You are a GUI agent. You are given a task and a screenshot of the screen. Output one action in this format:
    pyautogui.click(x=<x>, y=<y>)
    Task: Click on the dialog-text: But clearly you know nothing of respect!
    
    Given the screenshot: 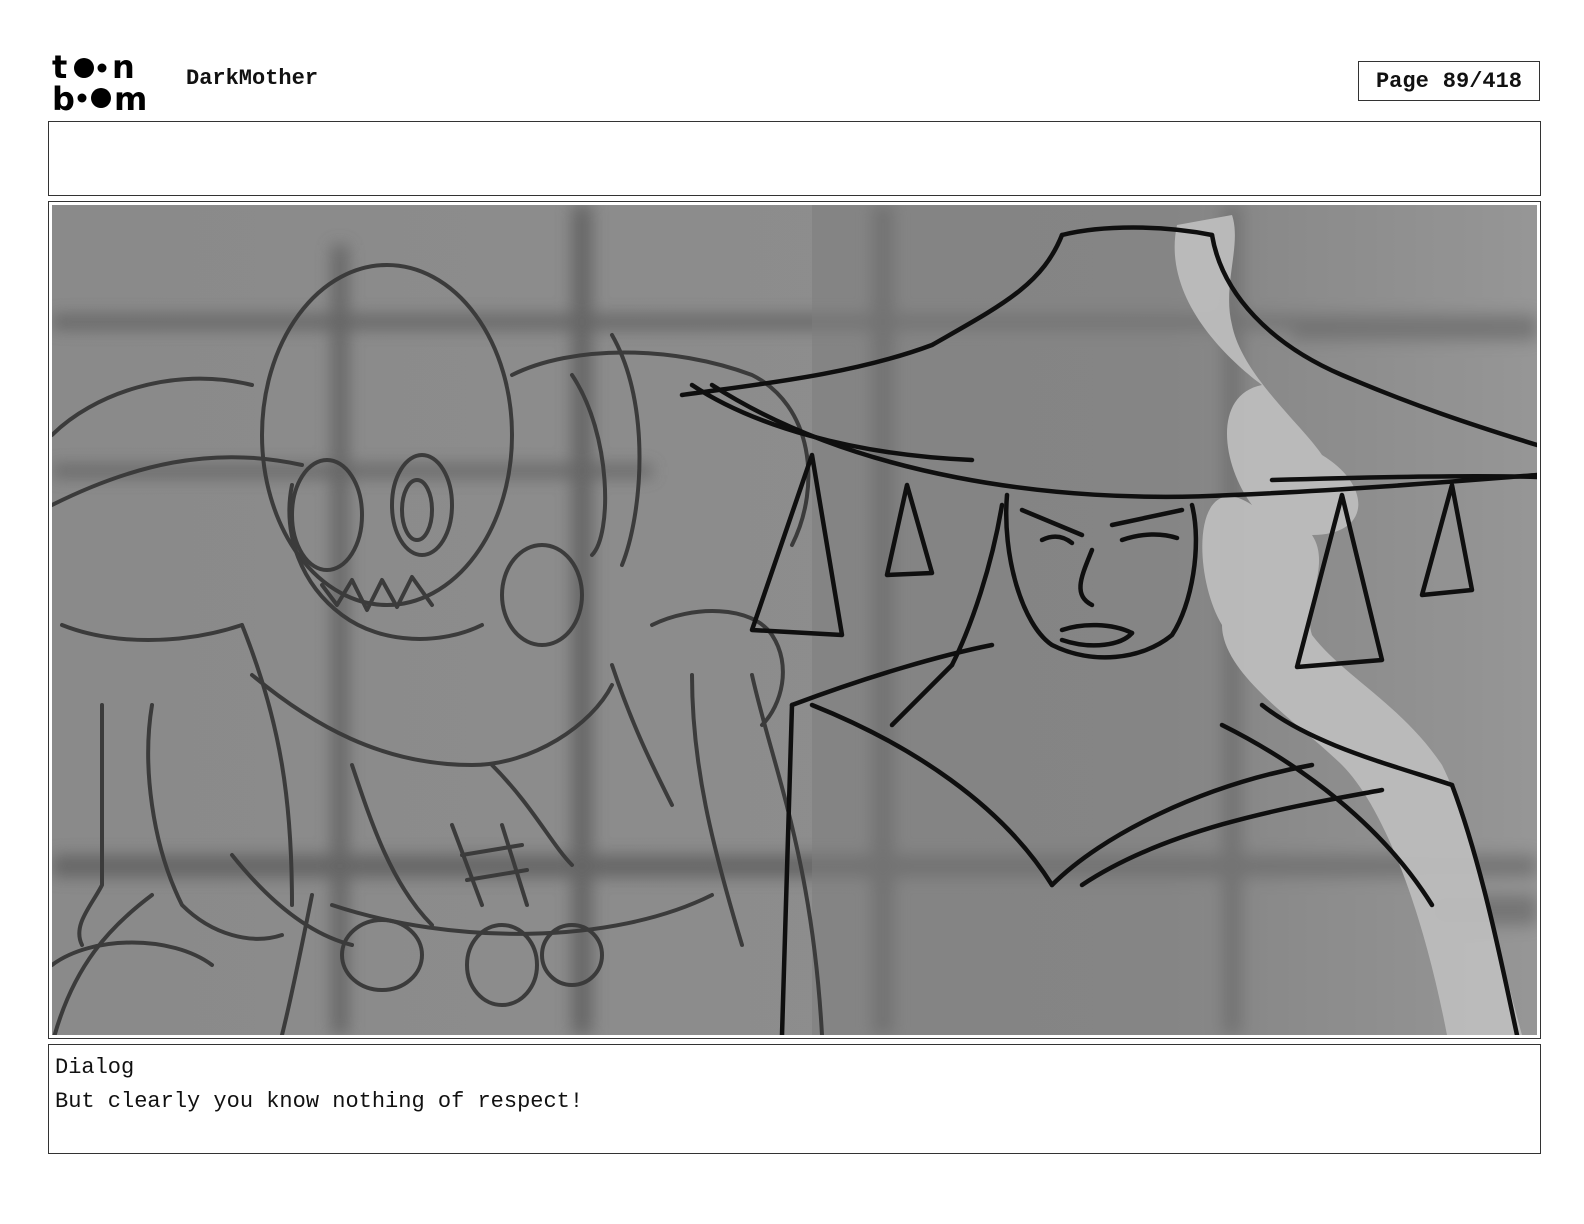 What is the action you would take?
    pyautogui.click(x=319, y=1101)
    